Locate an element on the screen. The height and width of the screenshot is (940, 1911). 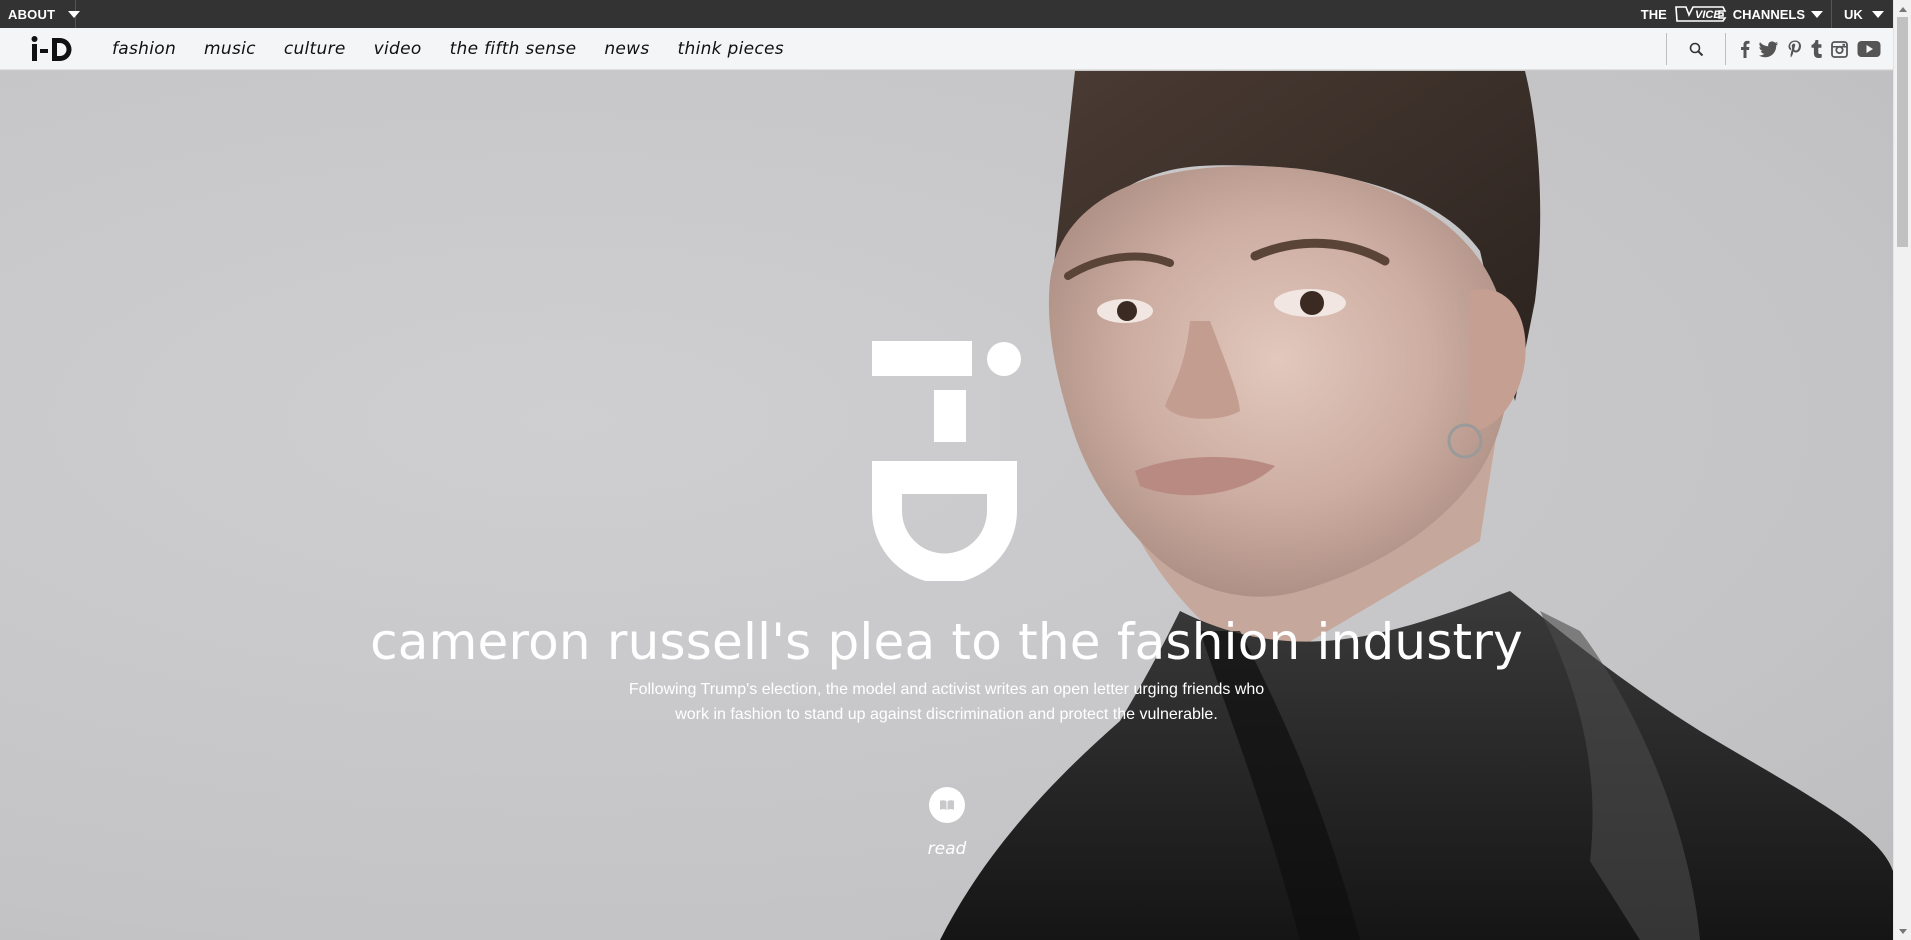
nav-link-fashion: fashion is located at coordinates (144, 49).